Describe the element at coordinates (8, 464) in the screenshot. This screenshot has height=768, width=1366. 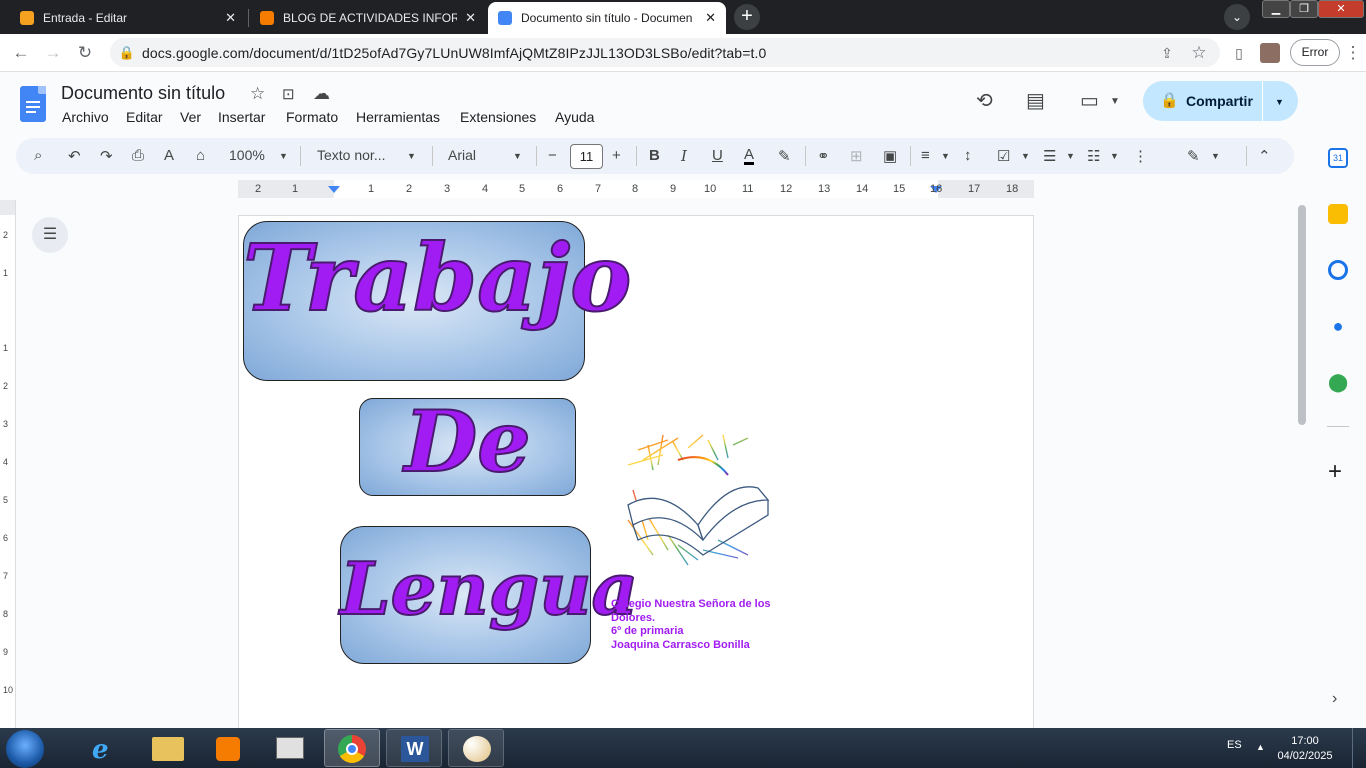
I see `vertical-ruler: 2 1 1 2 3 4 5 6 7 8 9 10` at that location.